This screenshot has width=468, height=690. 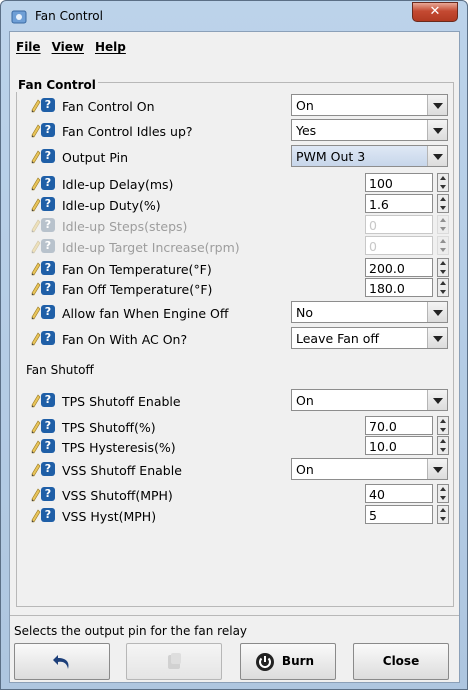 I want to click on setting-row-vss-shutoff-enable: ? VSS Shutoff Enable On, so click(x=236, y=470).